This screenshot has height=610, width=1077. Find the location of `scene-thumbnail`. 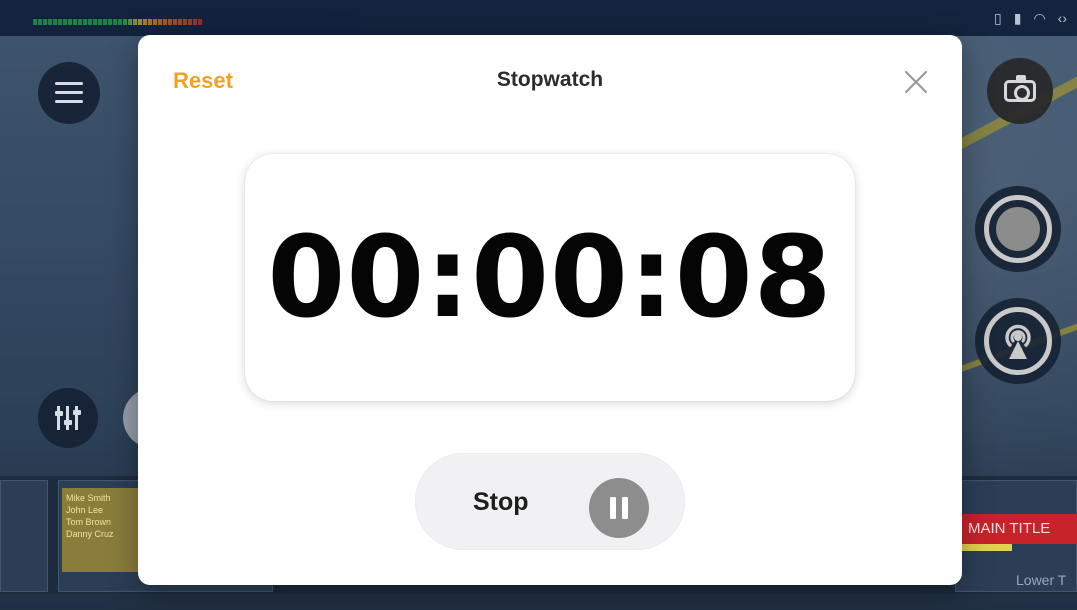

scene-thumbnail is located at coordinates (24, 536).